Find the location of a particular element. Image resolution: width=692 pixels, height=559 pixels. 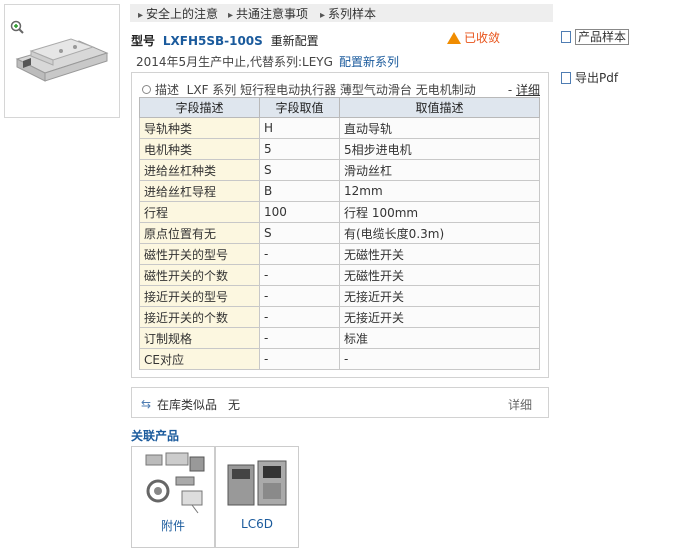

table-row: 导轨种类 H 直动导轨 is located at coordinates (339, 128).